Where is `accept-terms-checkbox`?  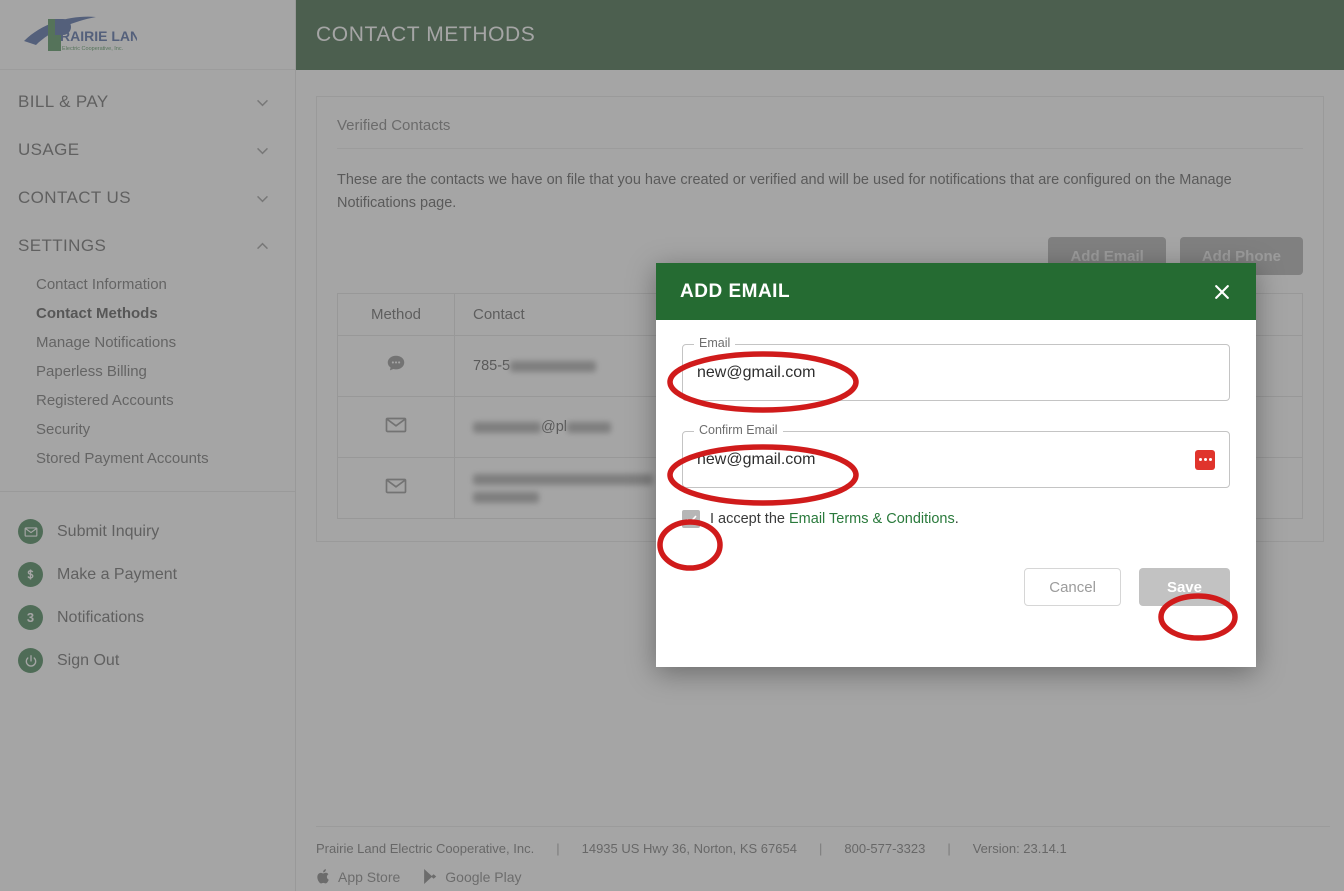 accept-terms-checkbox is located at coordinates (691, 519).